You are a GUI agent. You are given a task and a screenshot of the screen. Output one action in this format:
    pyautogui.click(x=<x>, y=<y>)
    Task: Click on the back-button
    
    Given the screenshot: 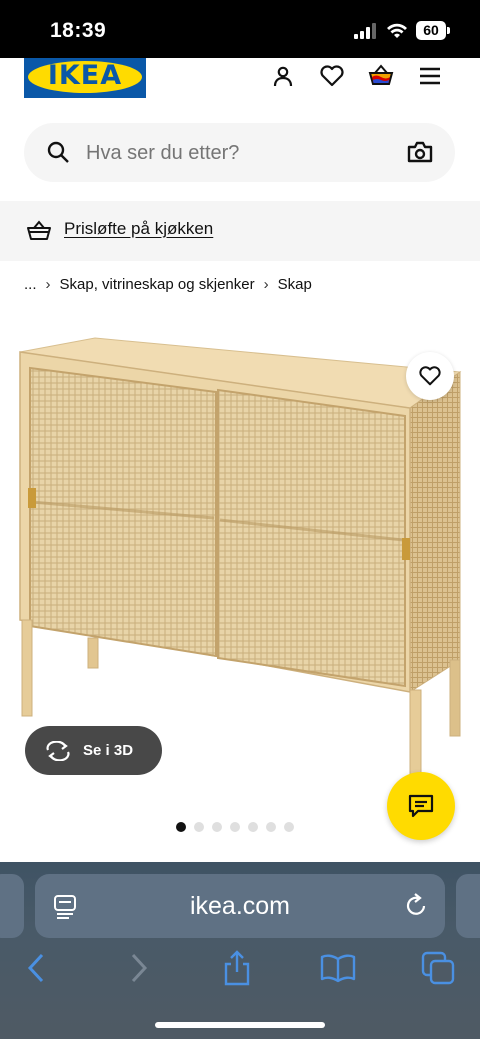 What is the action you would take?
    pyautogui.click(x=36, y=968)
    